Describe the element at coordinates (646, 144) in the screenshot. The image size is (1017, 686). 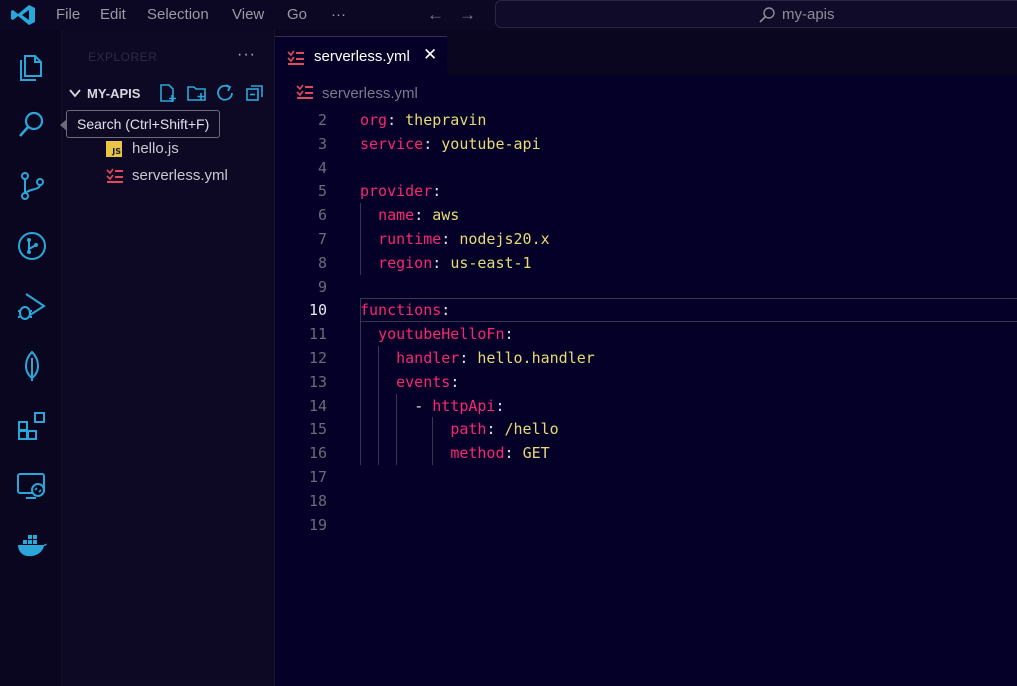
I see `code-line: 3 service: youtube-api` at that location.